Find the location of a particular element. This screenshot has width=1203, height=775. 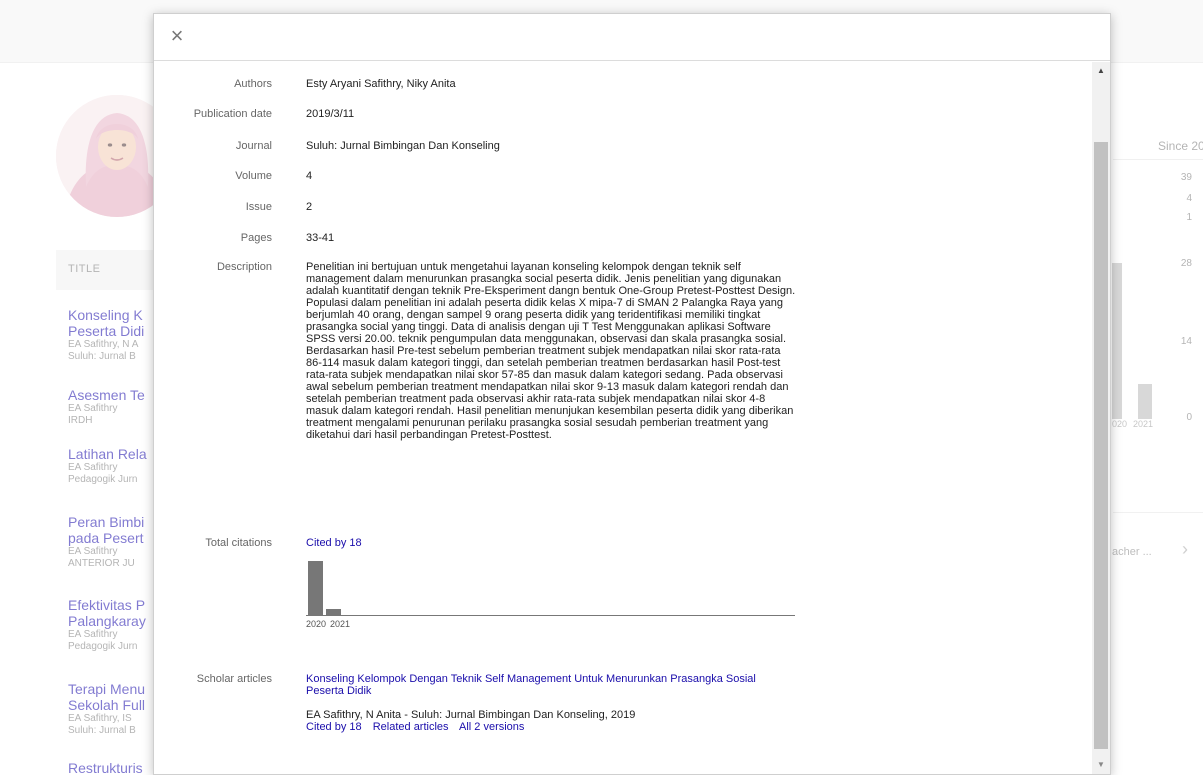

description-label: Description is located at coordinates (244, 267).